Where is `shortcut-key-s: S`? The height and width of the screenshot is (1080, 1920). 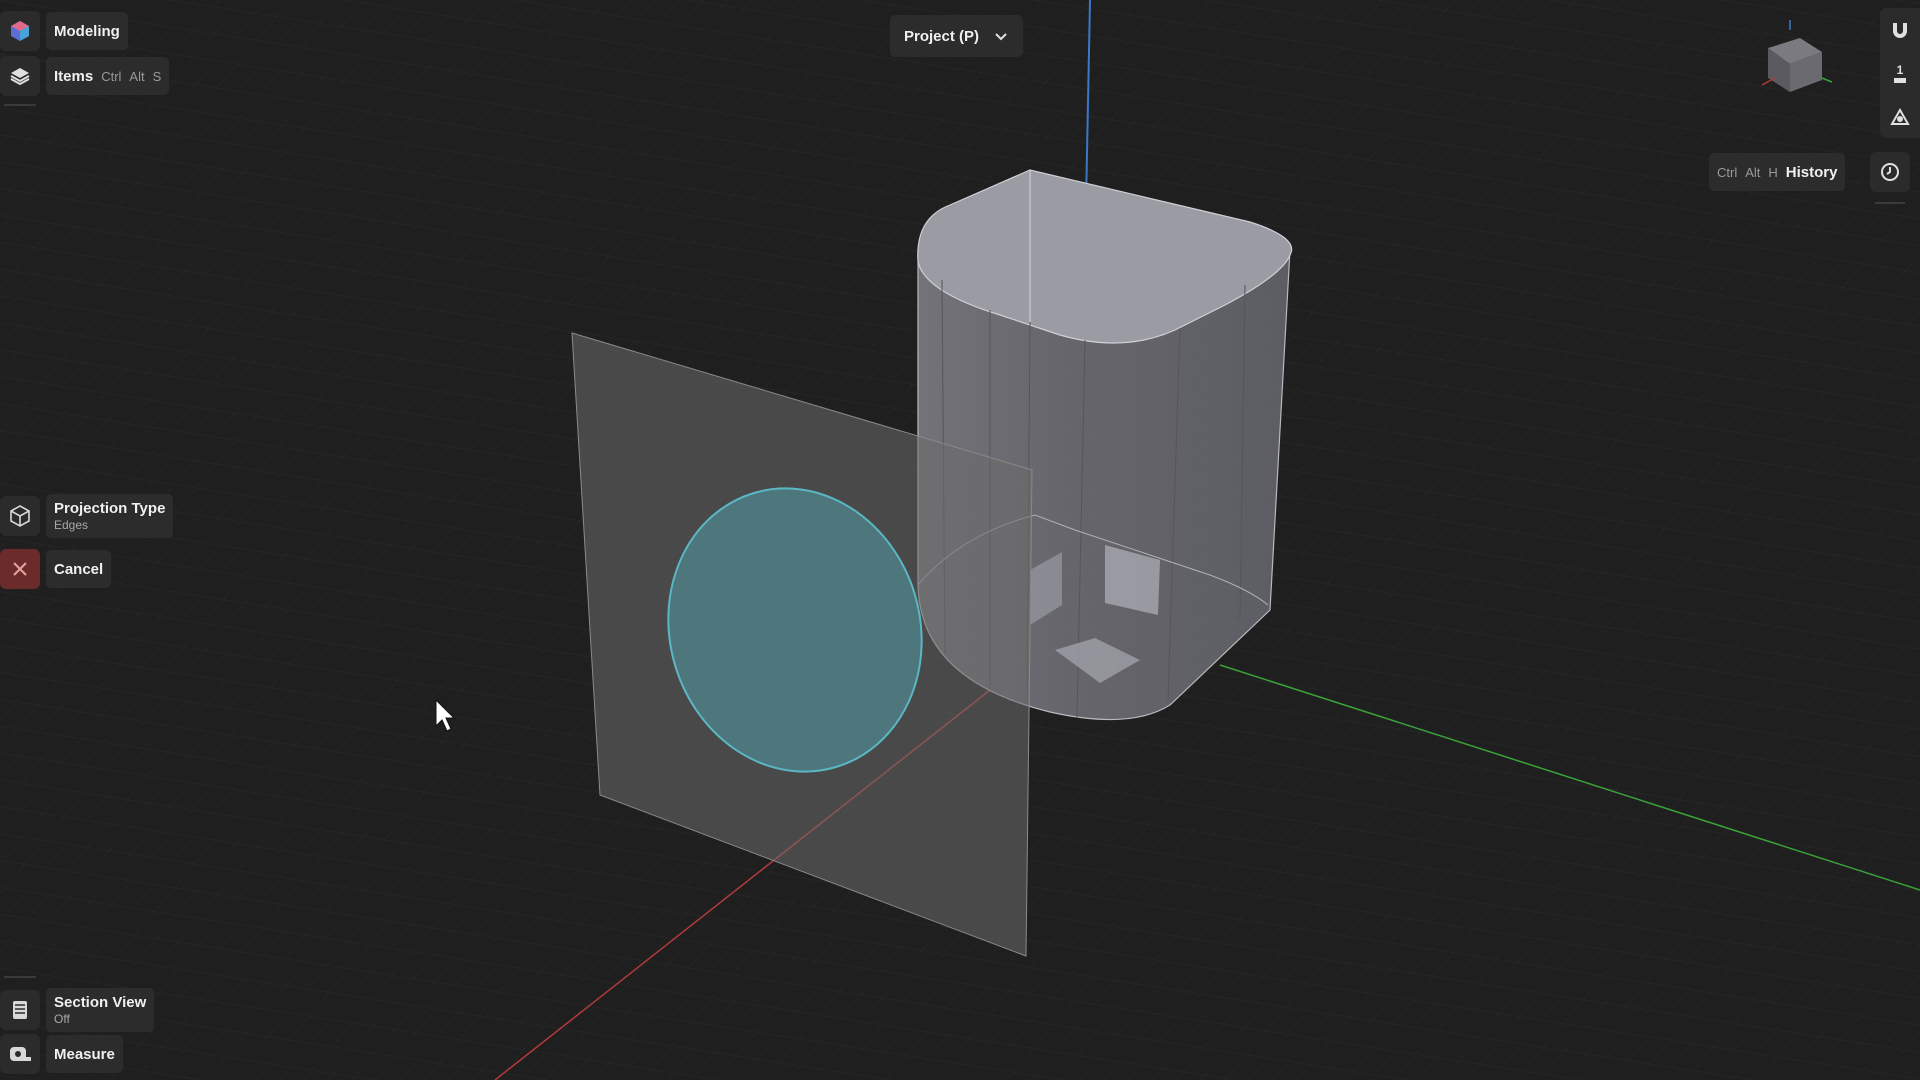
shortcut-key-s: S is located at coordinates (157, 76).